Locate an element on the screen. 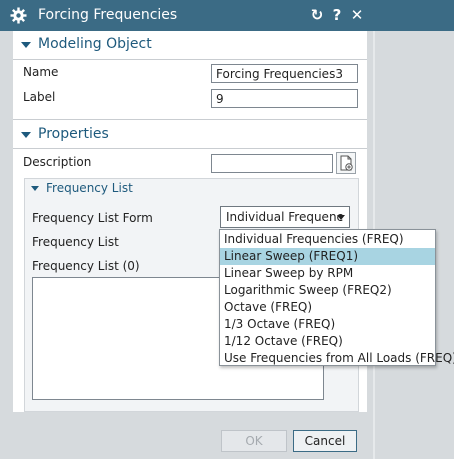 The width and height of the screenshot is (454, 459). select-value: Individual Frequenc is located at coordinates (285, 217).